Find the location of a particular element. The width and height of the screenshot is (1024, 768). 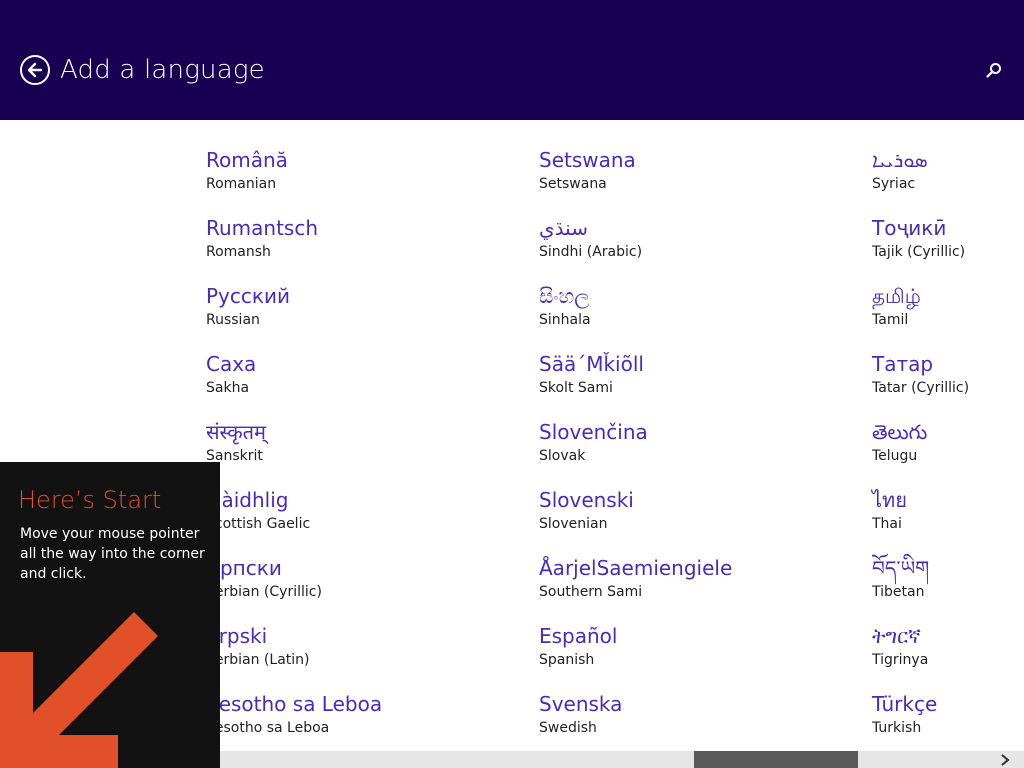

language-native-name: Тоҷикӣ is located at coordinates (909, 228).